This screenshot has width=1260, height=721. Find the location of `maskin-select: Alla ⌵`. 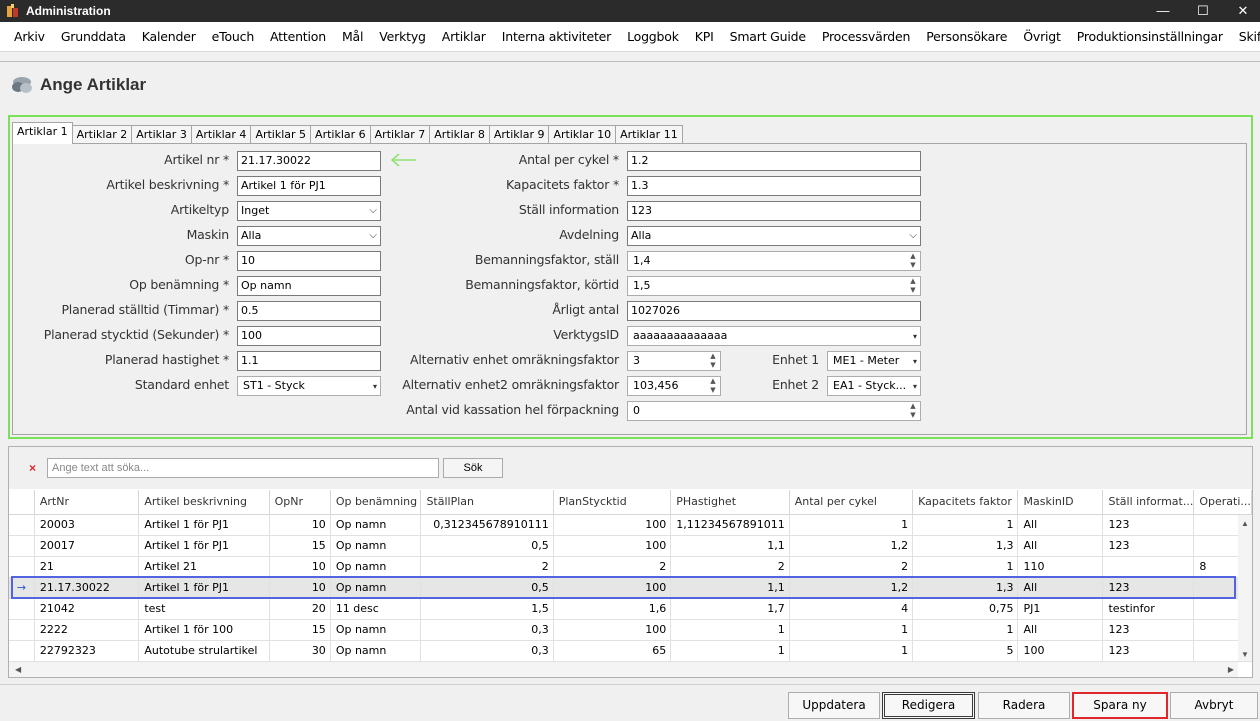

maskin-select: Alla ⌵ is located at coordinates (309, 236).